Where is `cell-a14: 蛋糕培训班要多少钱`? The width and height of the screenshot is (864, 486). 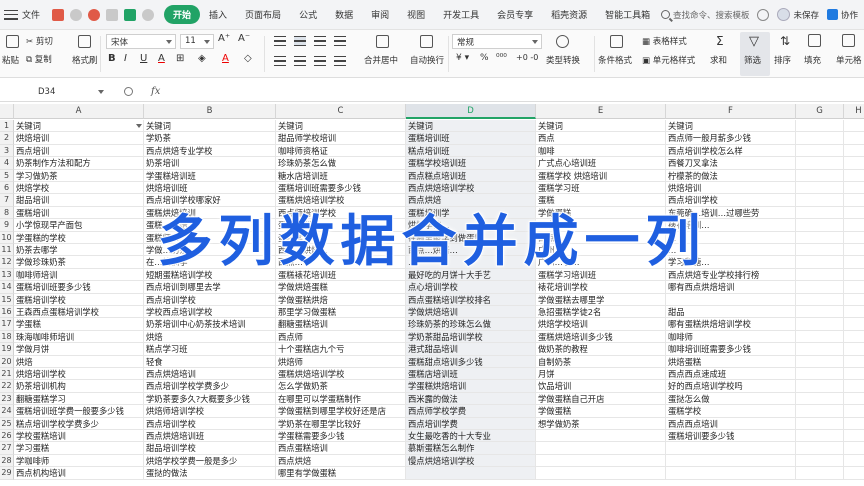 cell-a14: 蛋糕培训班要多少钱 is located at coordinates (79, 287).